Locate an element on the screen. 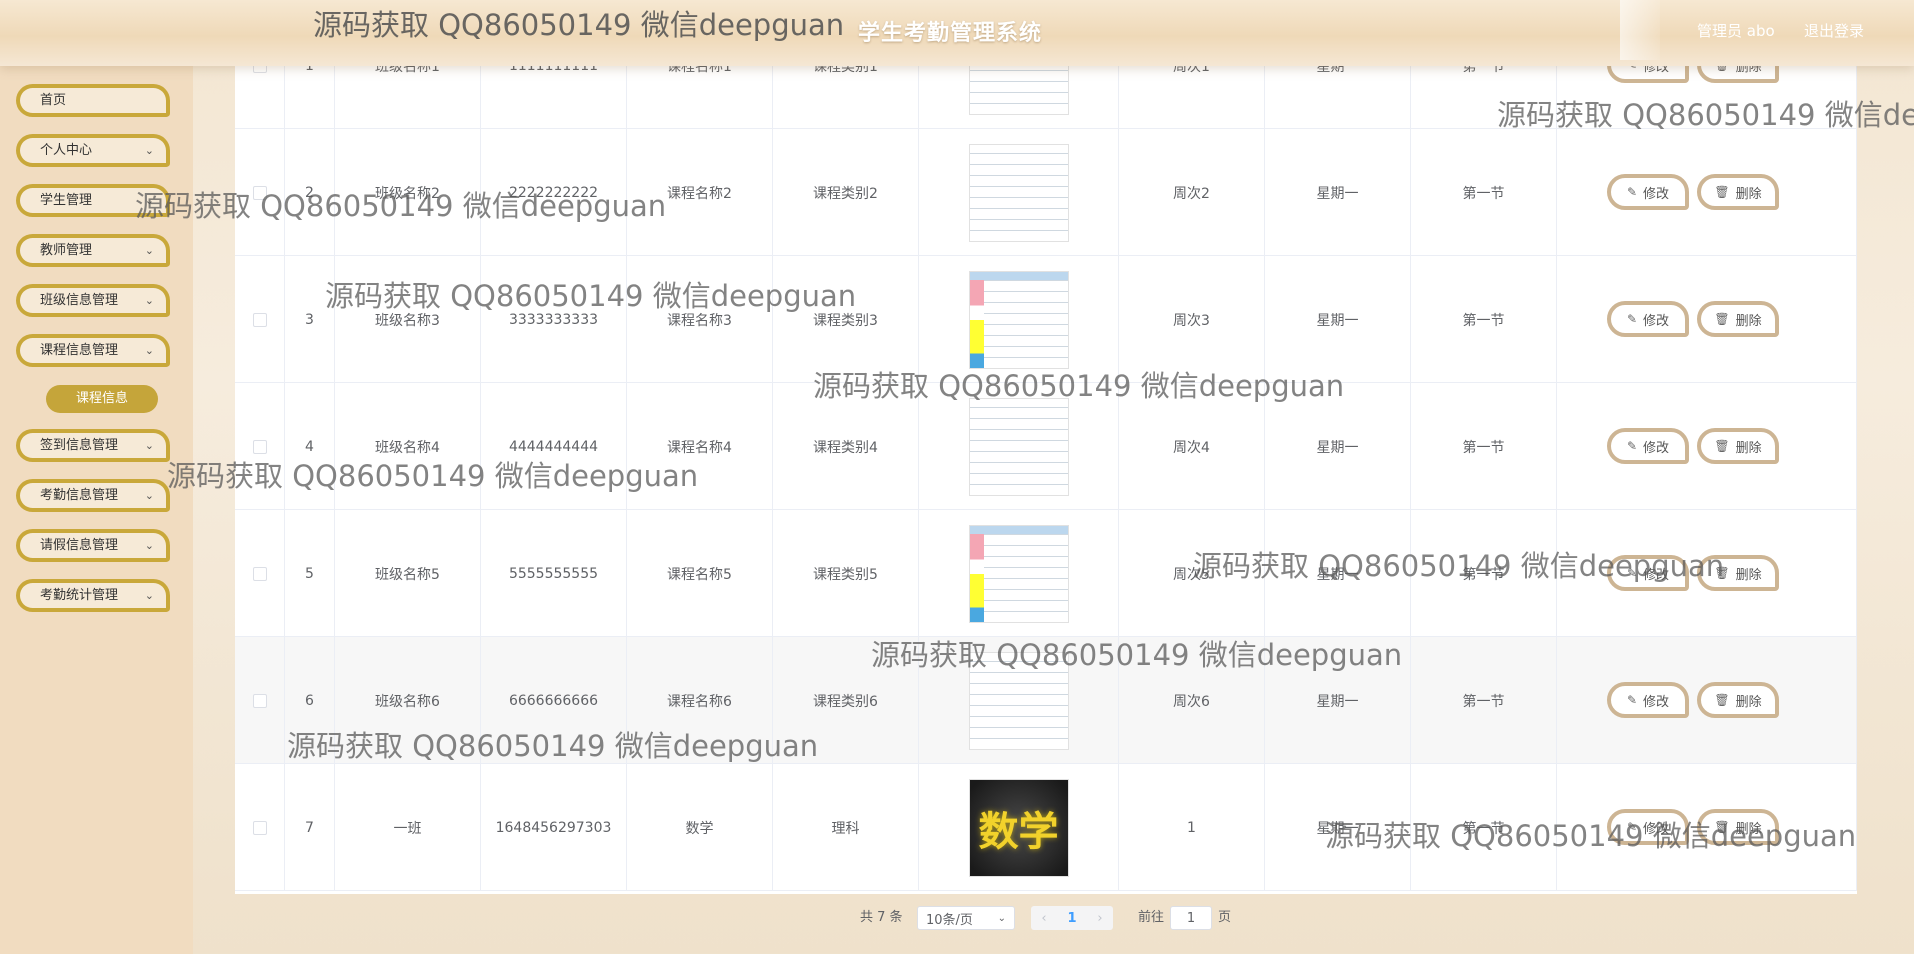 This screenshot has height=954, width=1914. course-image-cell: 数学 is located at coordinates (1019, 827).